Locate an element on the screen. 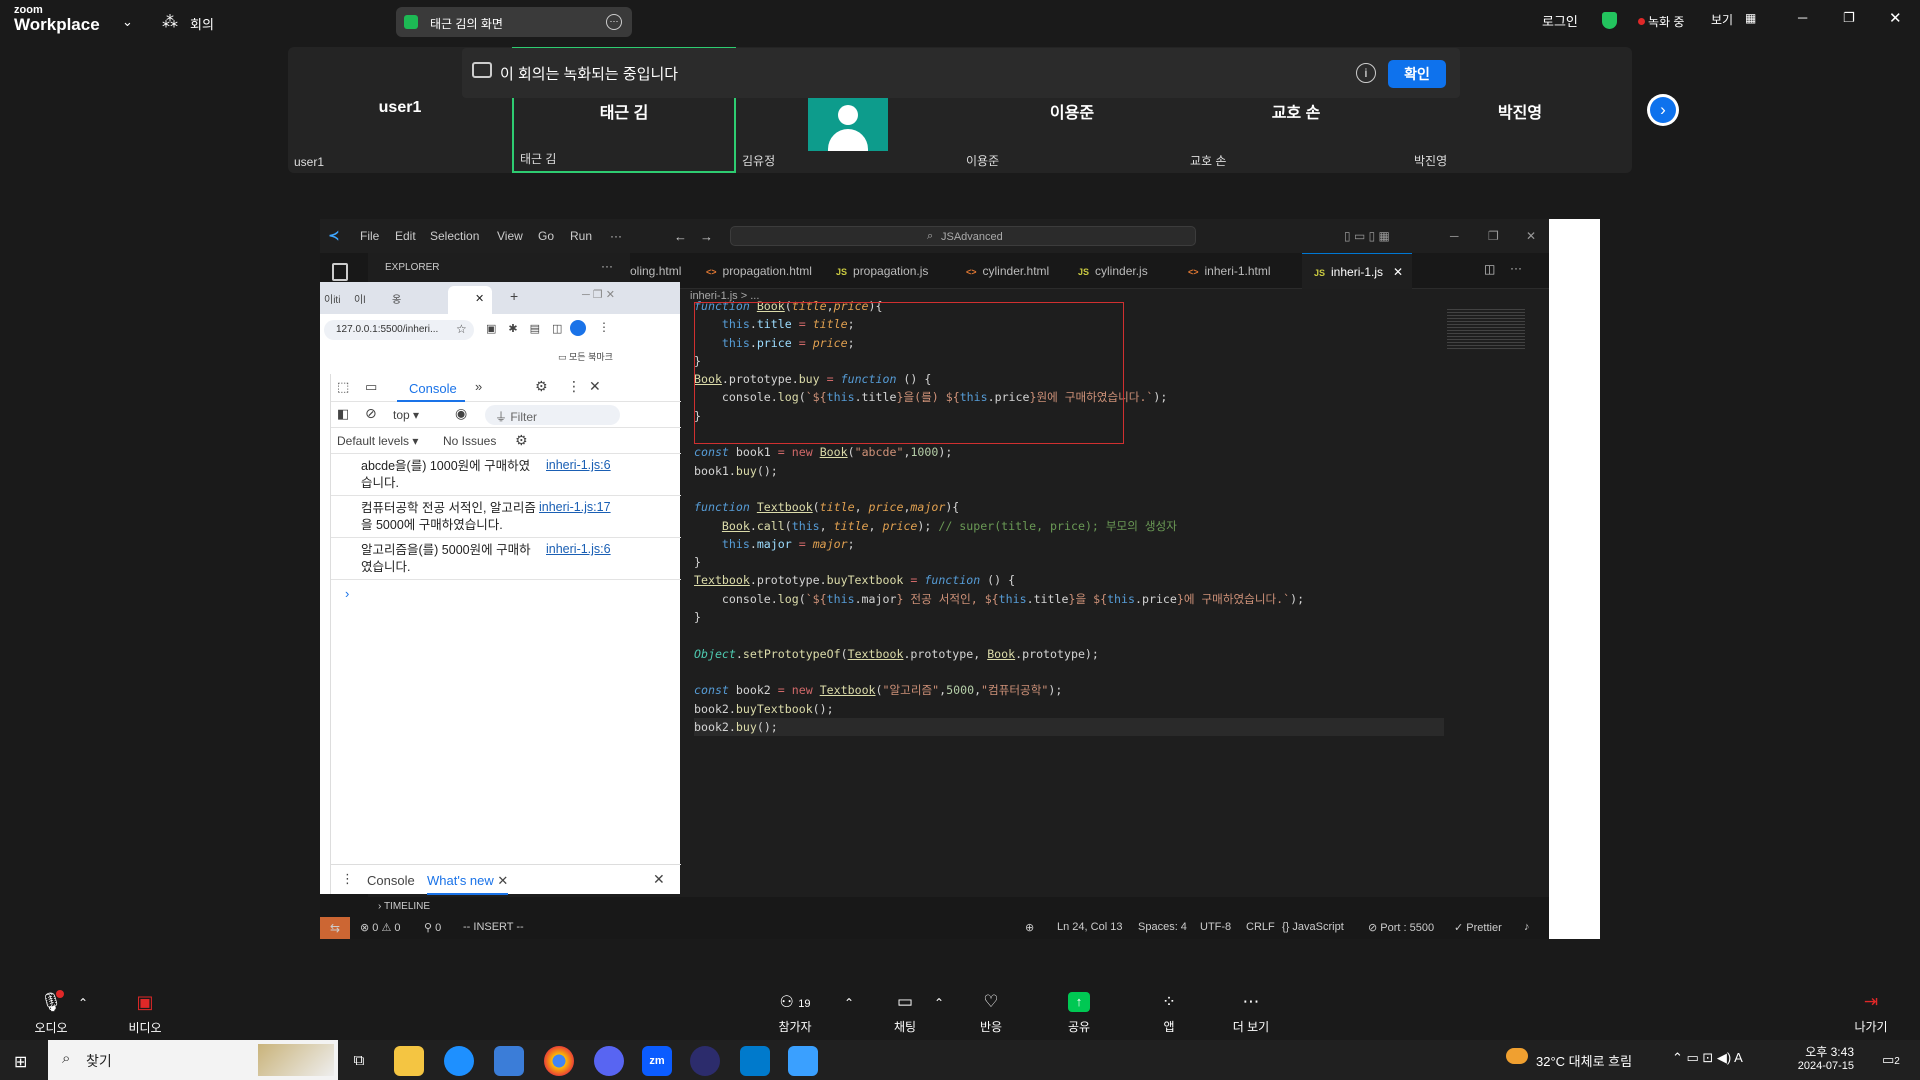  levels-dropdown: Default levels ▾ is located at coordinates (377, 441).